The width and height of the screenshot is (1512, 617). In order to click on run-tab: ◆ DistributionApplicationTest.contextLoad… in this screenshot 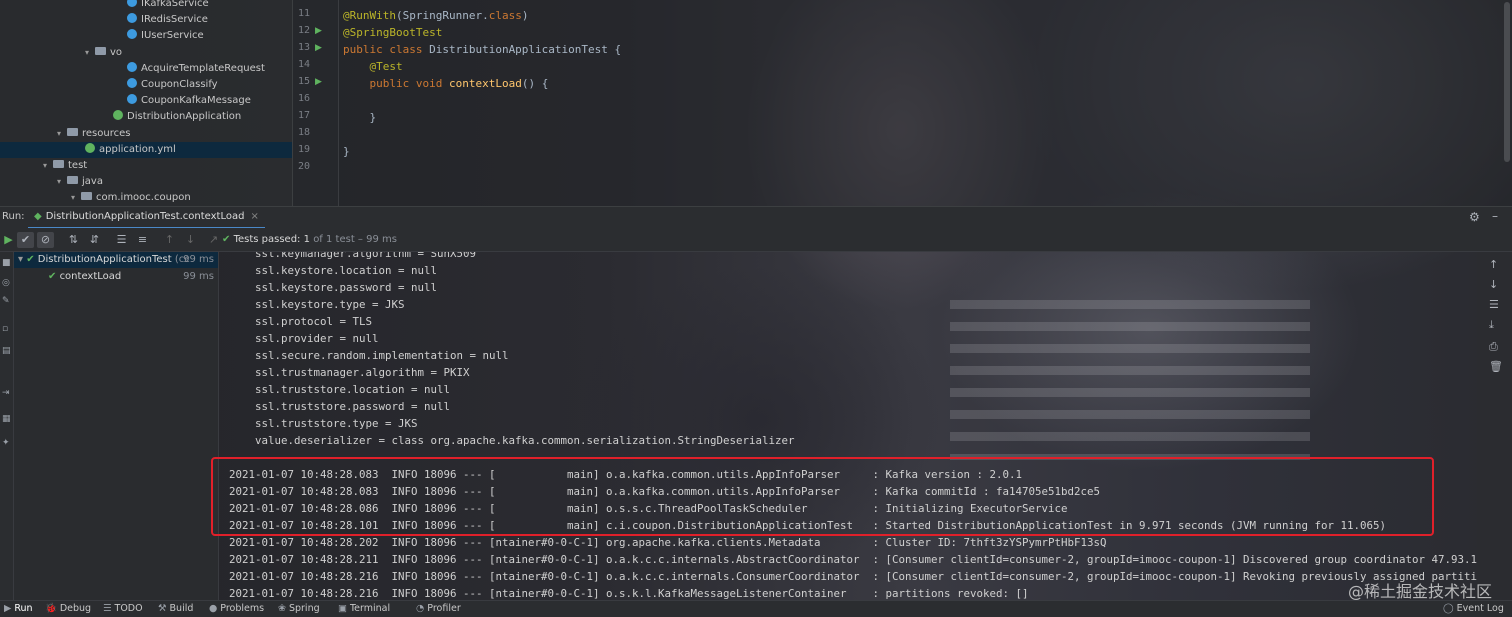, I will do `click(146, 219)`.